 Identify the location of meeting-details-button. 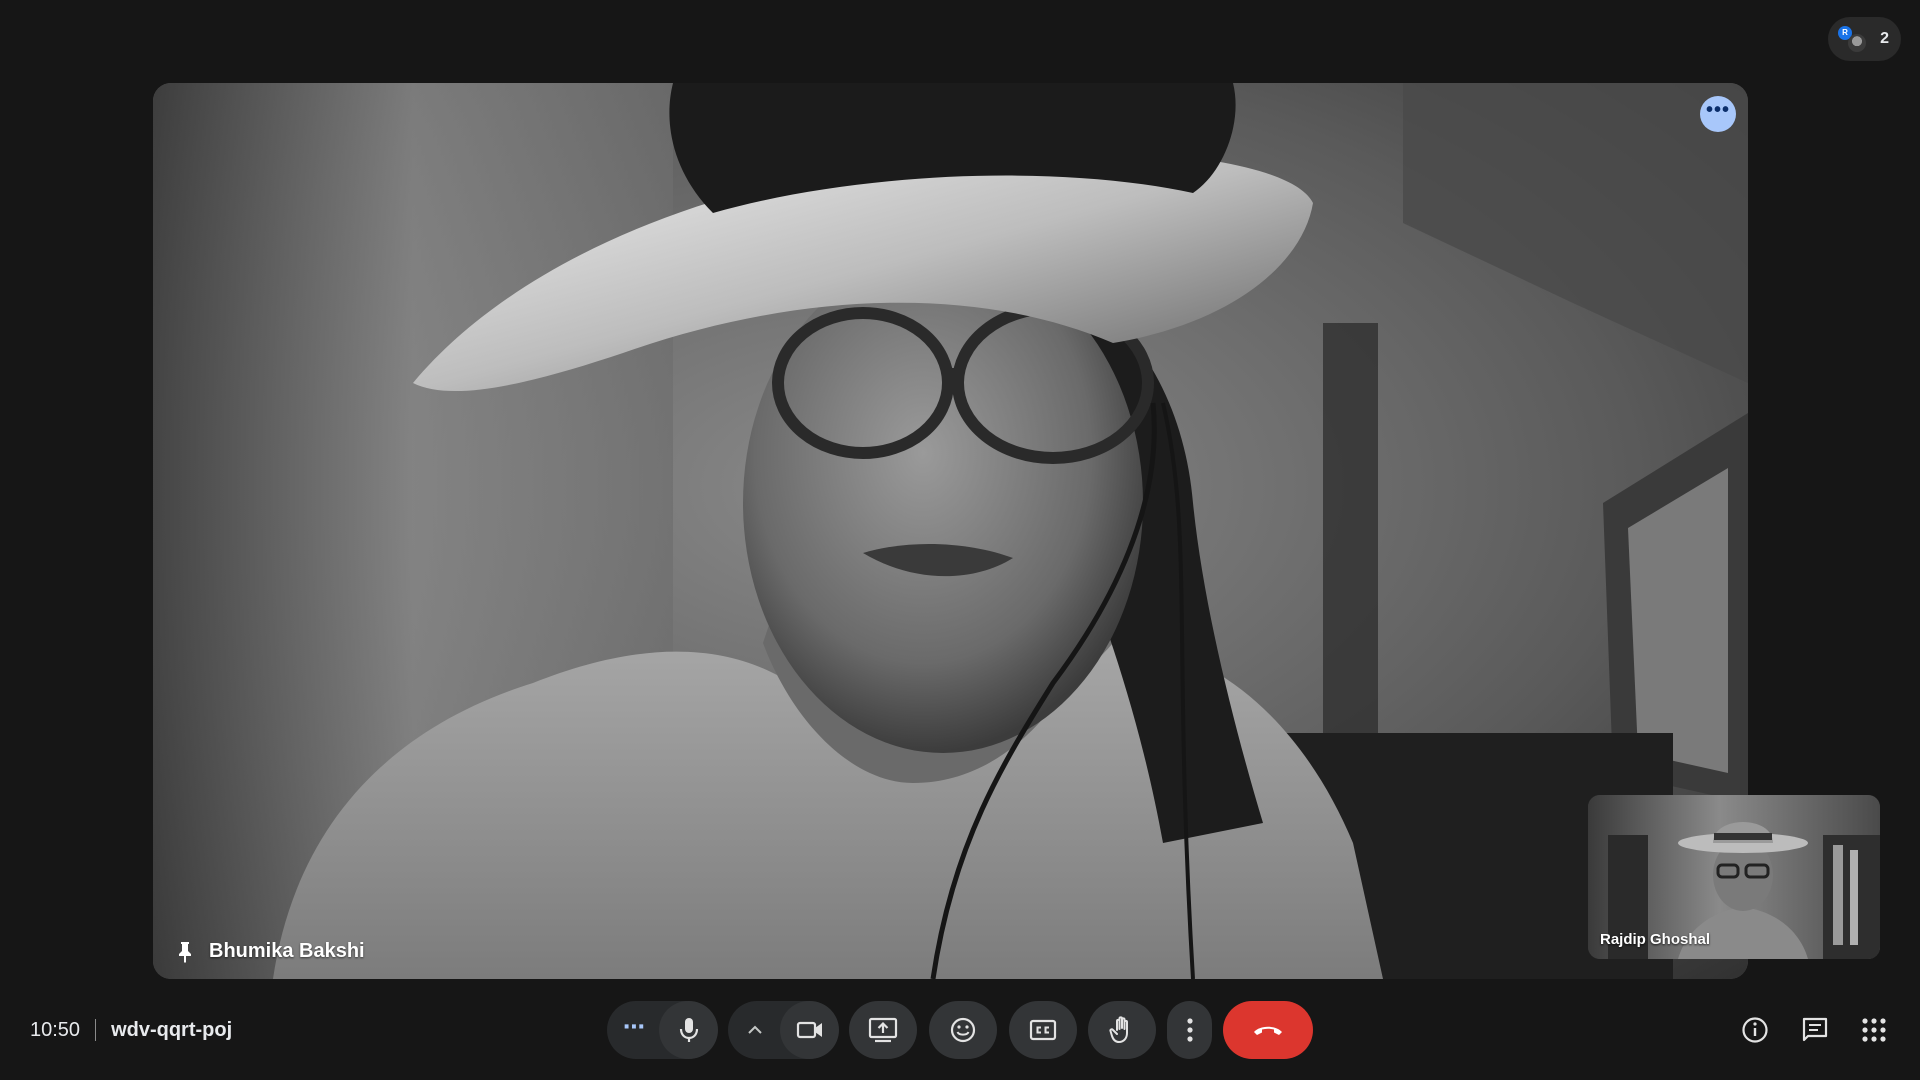
(1755, 1030).